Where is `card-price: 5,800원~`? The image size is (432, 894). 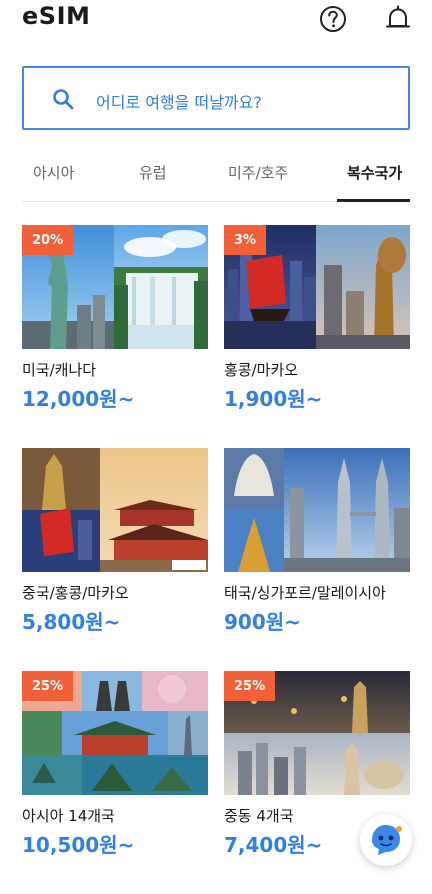 card-price: 5,800원~ is located at coordinates (71, 622).